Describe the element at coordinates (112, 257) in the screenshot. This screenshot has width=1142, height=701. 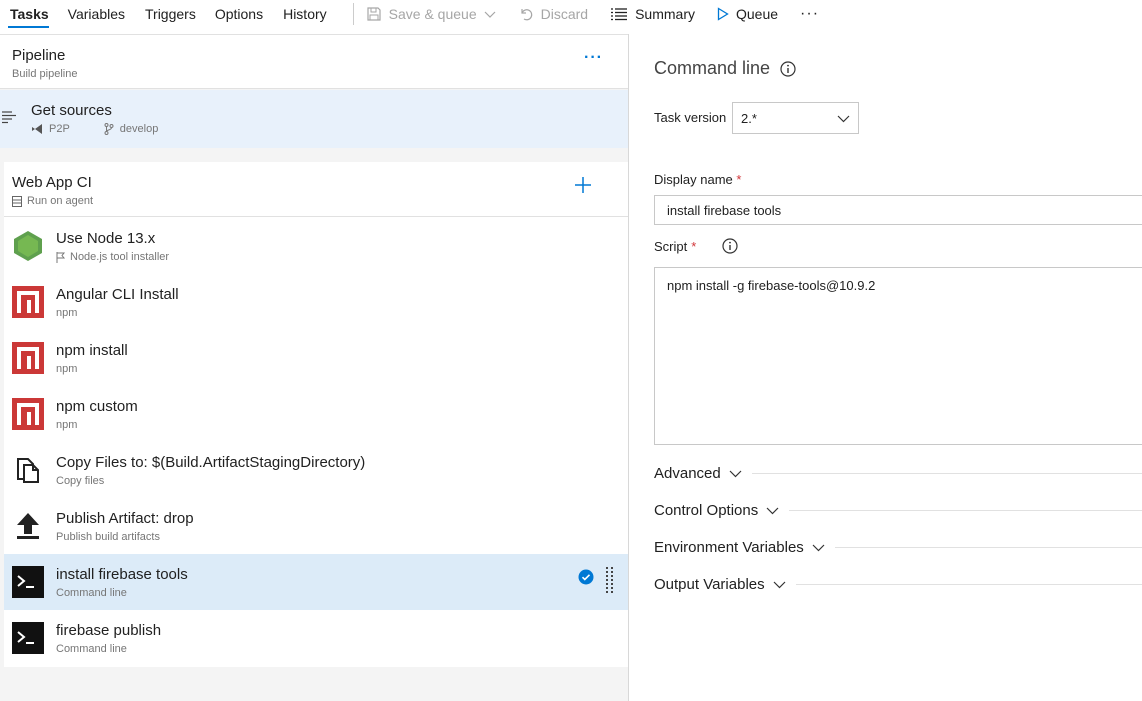
I see `task-type: Node.js tool installer` at that location.